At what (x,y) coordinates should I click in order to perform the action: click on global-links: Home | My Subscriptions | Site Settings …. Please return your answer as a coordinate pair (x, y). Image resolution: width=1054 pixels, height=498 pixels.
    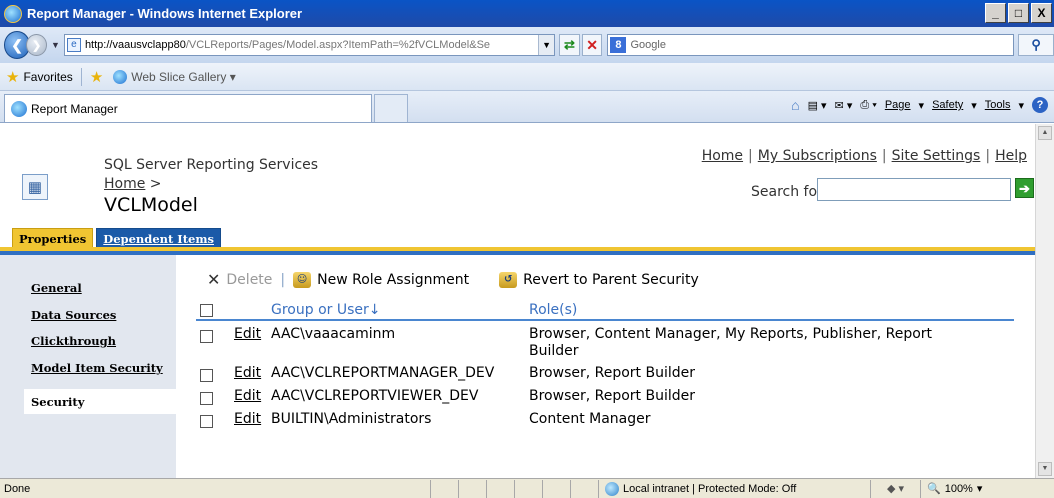
    Looking at the image, I should click on (864, 156).